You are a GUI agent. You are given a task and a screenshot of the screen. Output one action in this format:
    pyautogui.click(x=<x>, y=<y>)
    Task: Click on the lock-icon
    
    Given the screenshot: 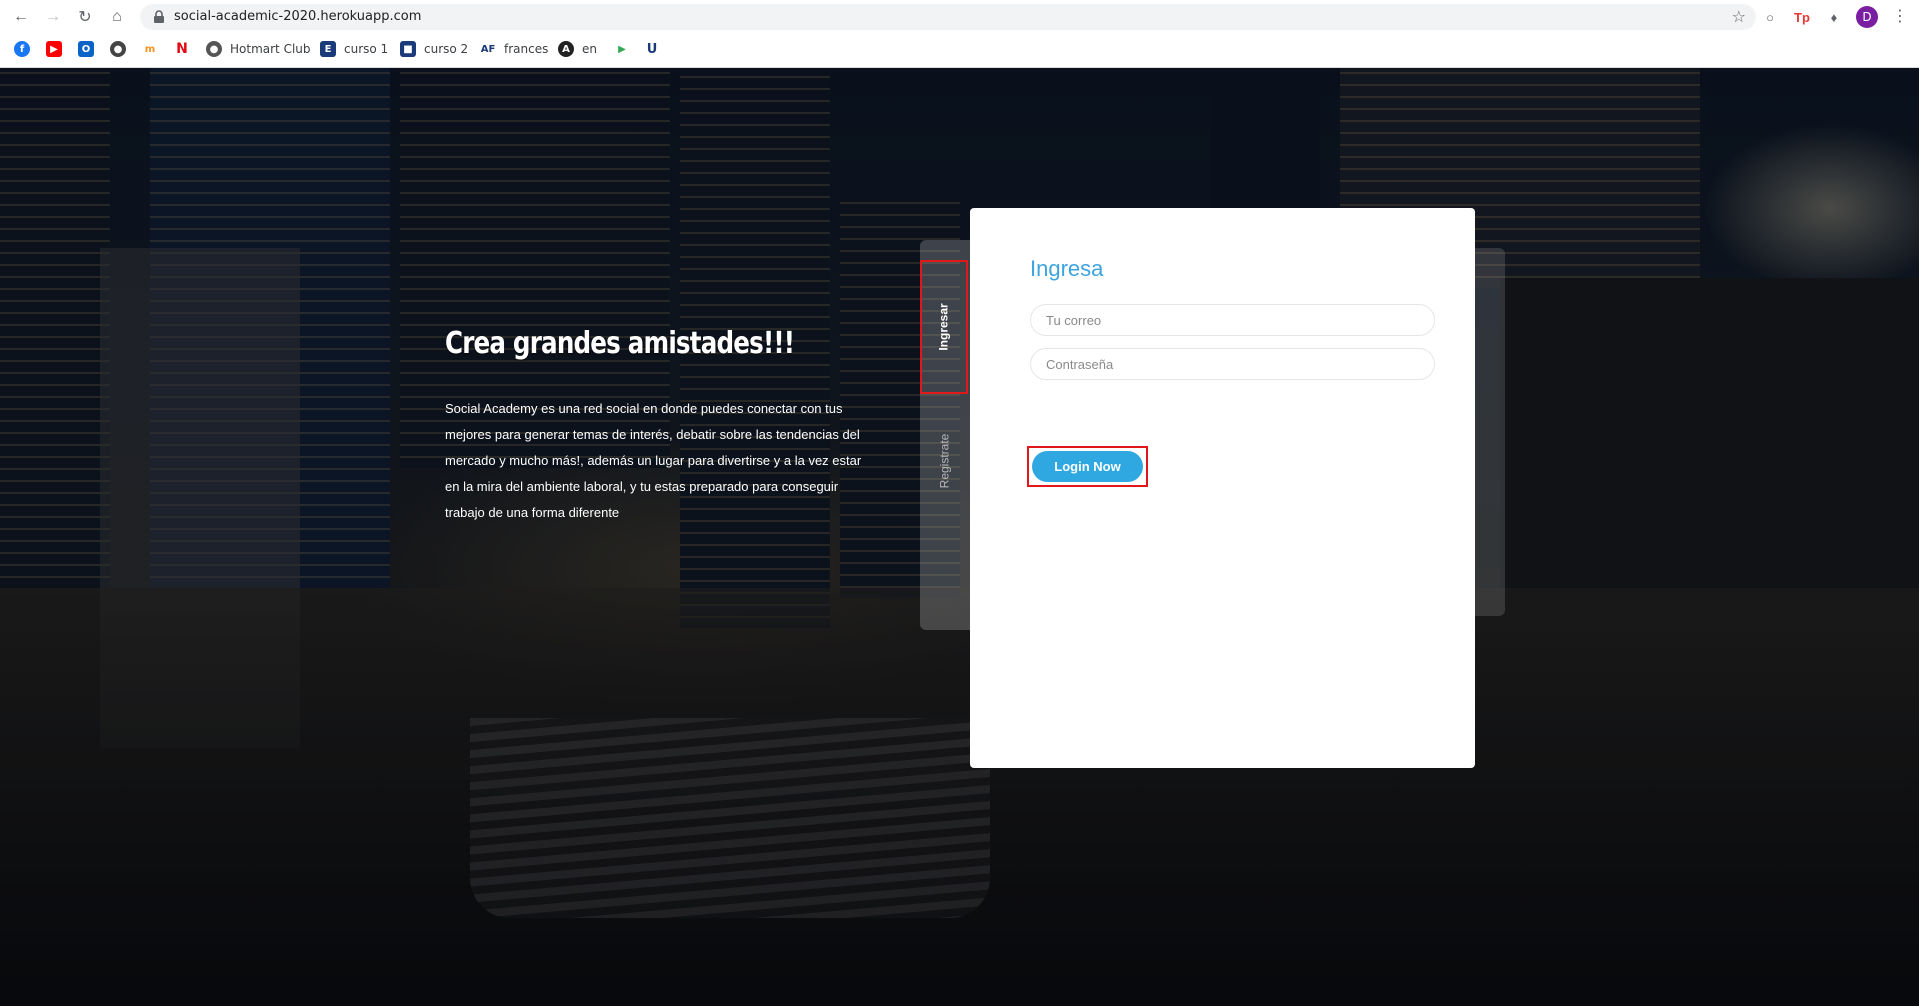 What is the action you would take?
    pyautogui.click(x=159, y=16)
    